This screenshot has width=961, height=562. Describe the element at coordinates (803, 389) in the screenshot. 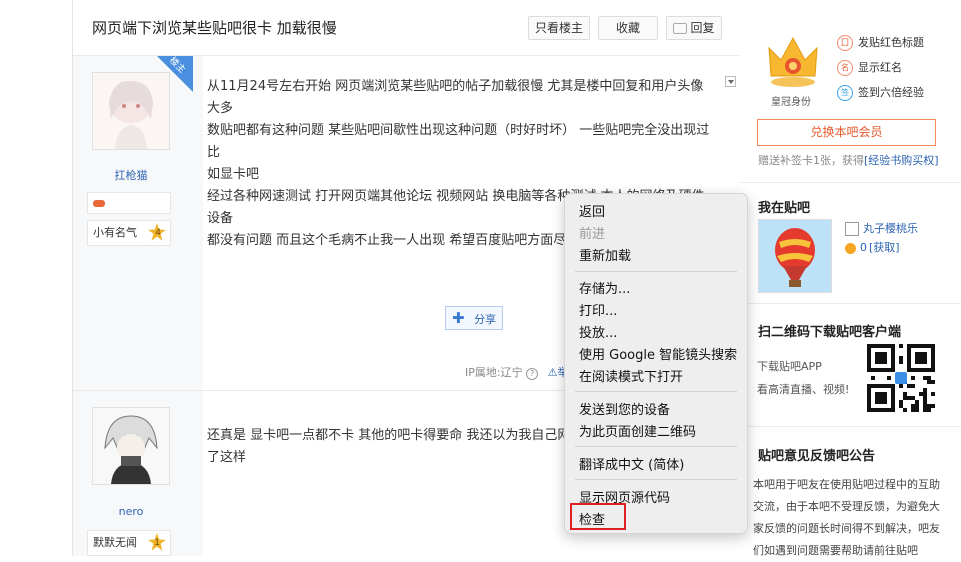

I see `qr-line-2: 看高清直播、视频!` at that location.